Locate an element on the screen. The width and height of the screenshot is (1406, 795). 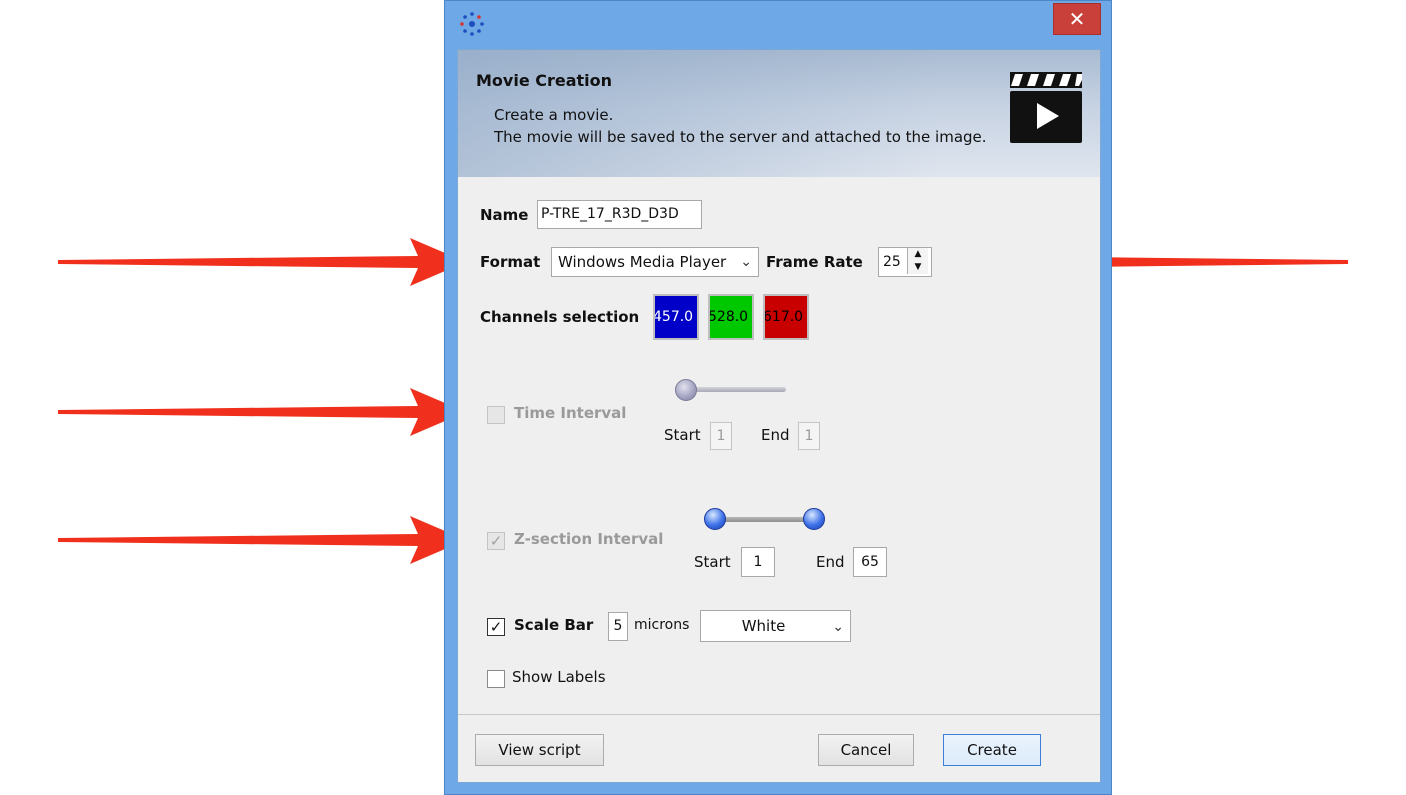
time-start-label: Start is located at coordinates (682, 435).